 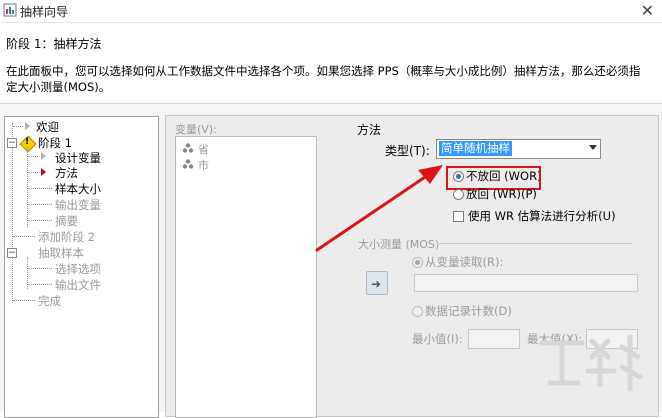 I want to click on radio-record-count, so click(x=417, y=311).